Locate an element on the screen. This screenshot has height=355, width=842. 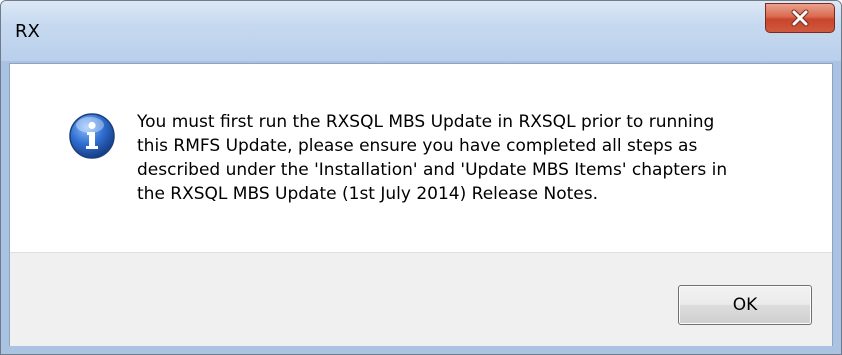
close-button is located at coordinates (800, 18).